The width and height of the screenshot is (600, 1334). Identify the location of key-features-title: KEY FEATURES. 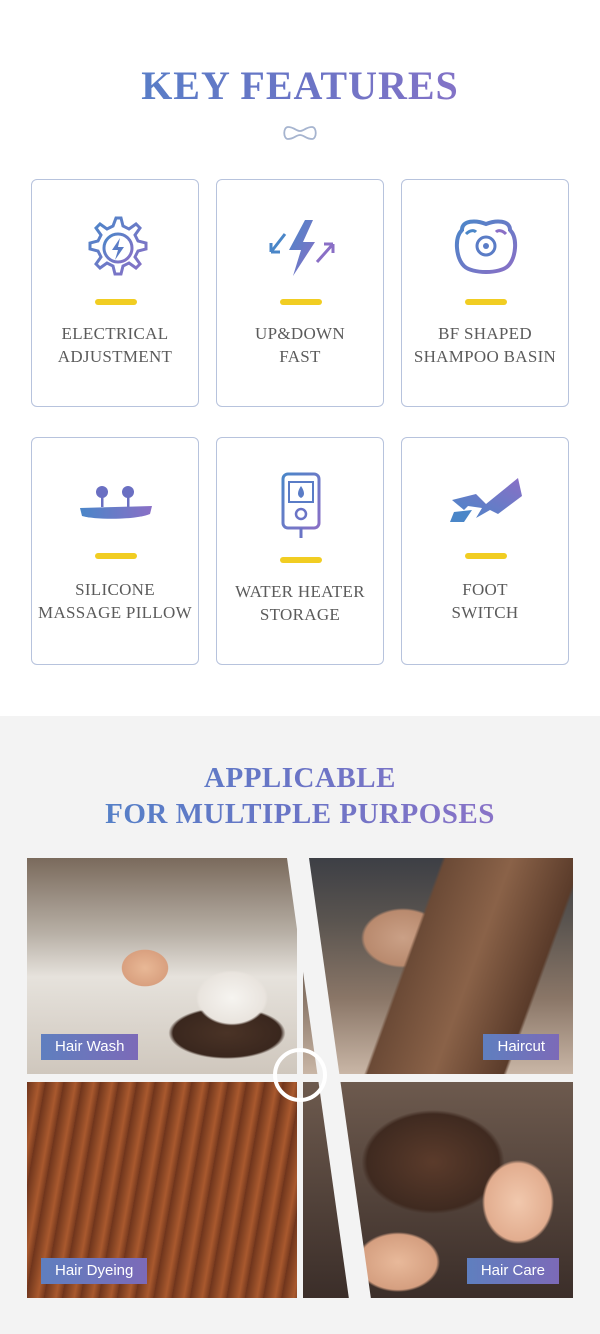
(300, 85).